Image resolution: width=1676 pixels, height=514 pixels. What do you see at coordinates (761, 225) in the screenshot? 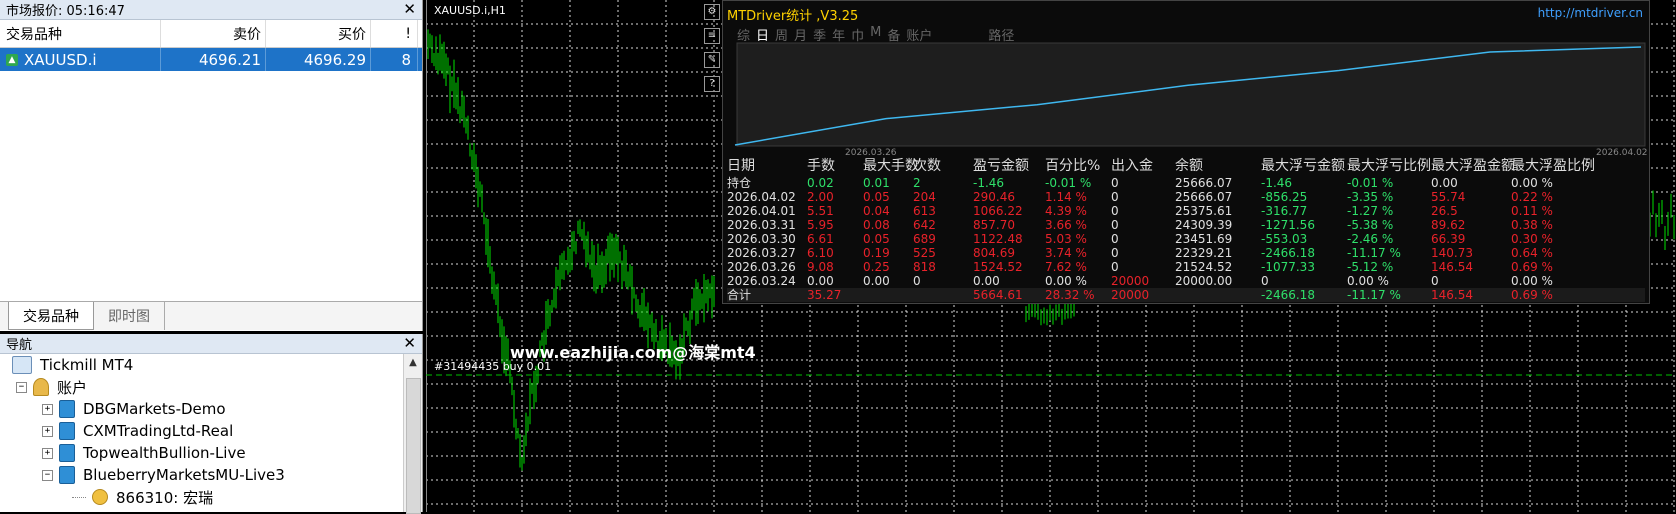
I see `stats-cell: 2026.03.31` at bounding box center [761, 225].